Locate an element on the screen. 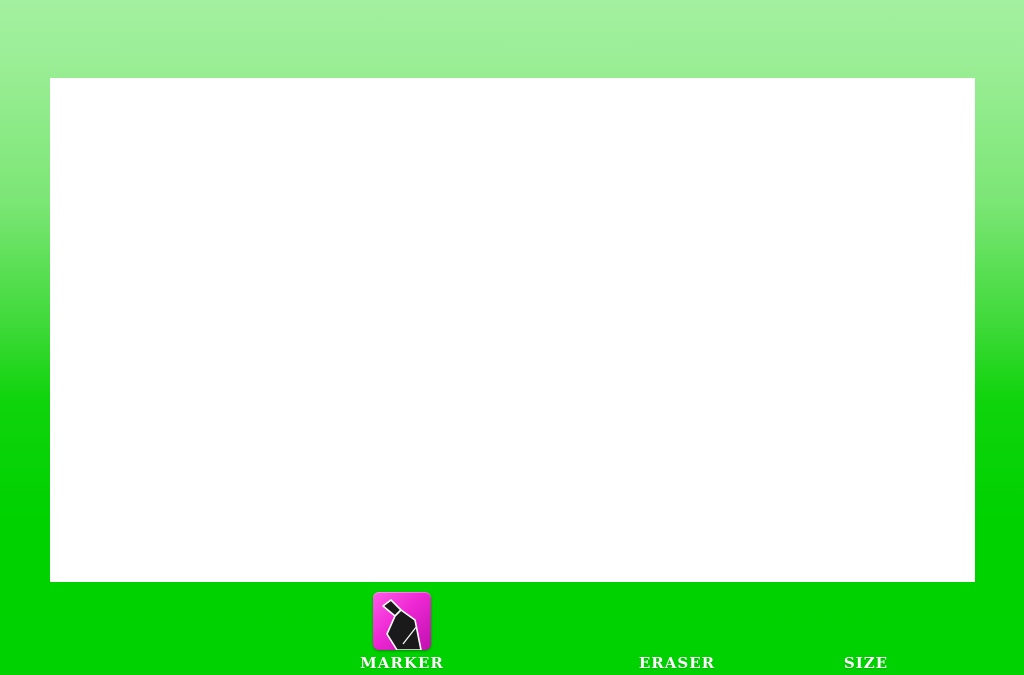  marker-icon is located at coordinates (402, 621).